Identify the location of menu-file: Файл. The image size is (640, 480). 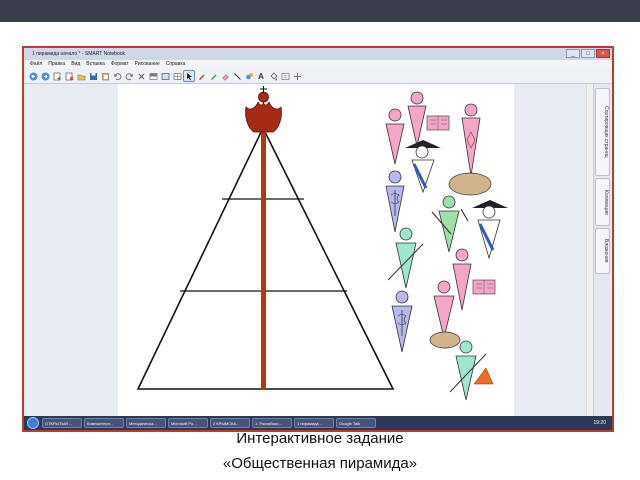
(36, 64).